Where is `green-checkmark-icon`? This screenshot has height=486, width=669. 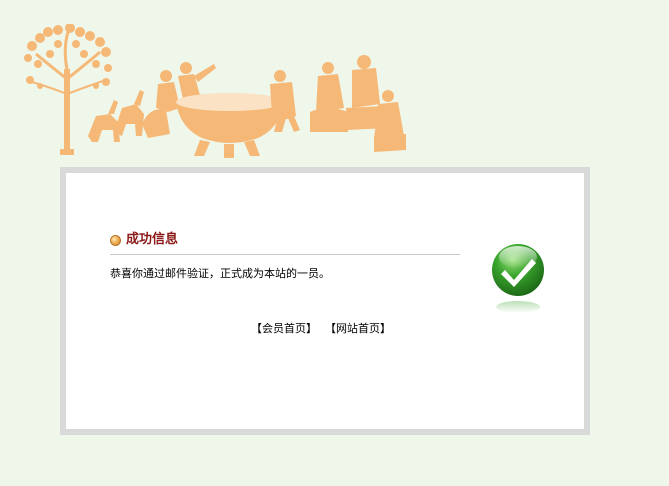
green-checkmark-icon is located at coordinates (520, 279).